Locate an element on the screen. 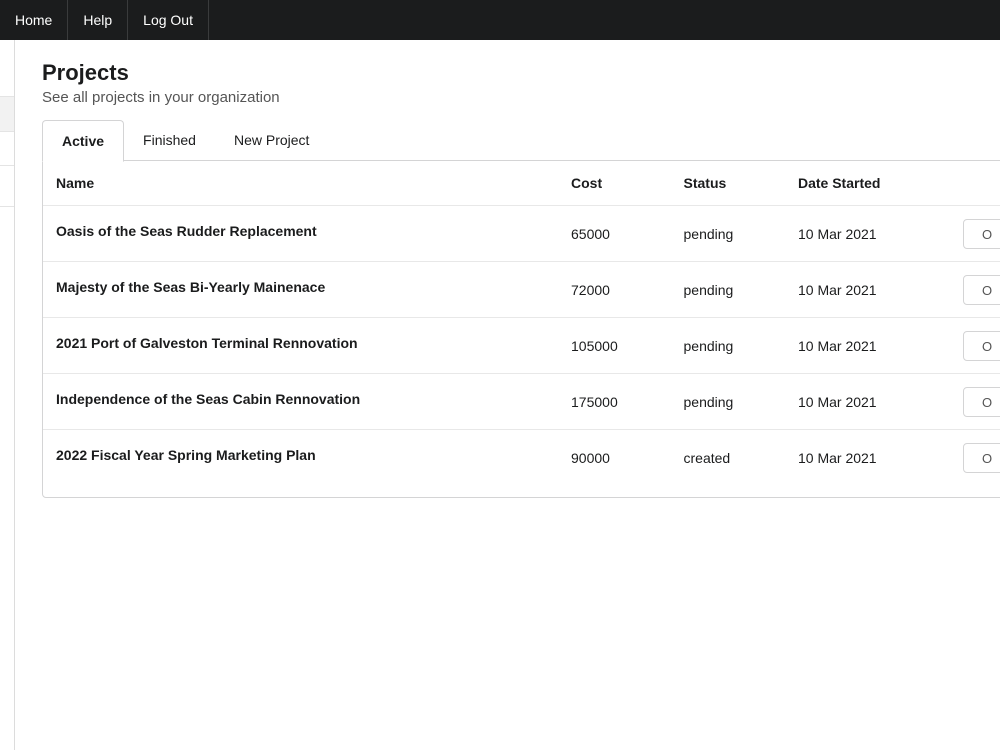  header-actions is located at coordinates (975, 183).